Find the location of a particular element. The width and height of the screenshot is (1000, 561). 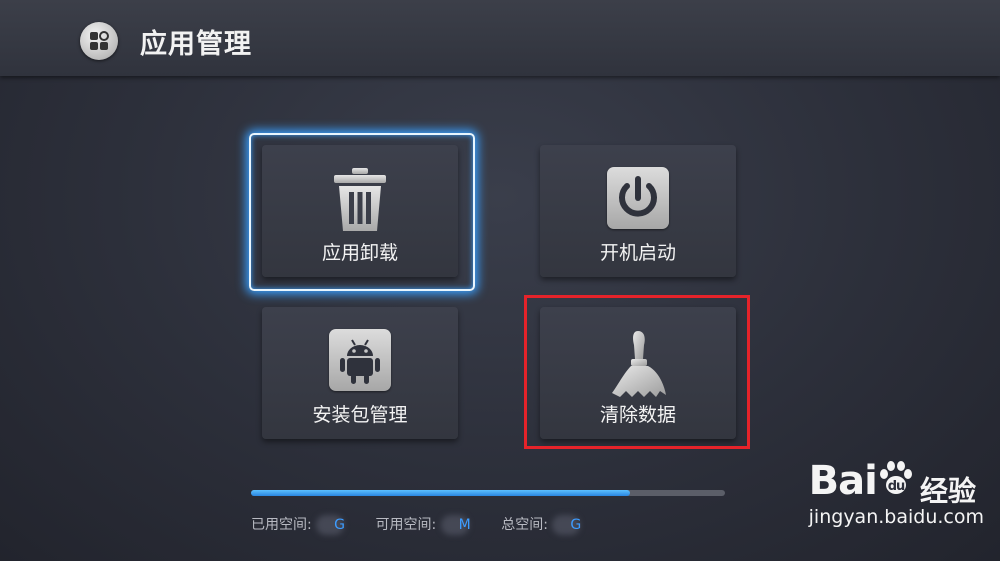

trash-icon is located at coordinates (360, 202).